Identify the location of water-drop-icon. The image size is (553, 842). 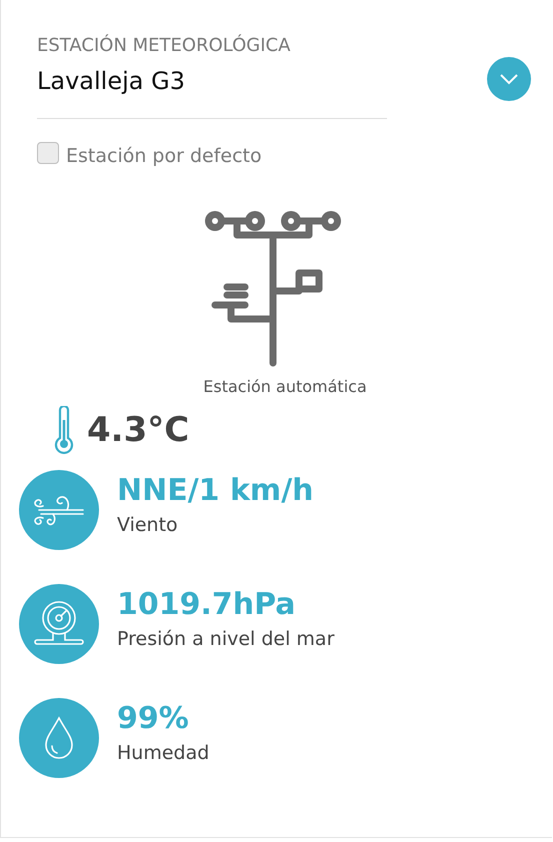
(59, 738).